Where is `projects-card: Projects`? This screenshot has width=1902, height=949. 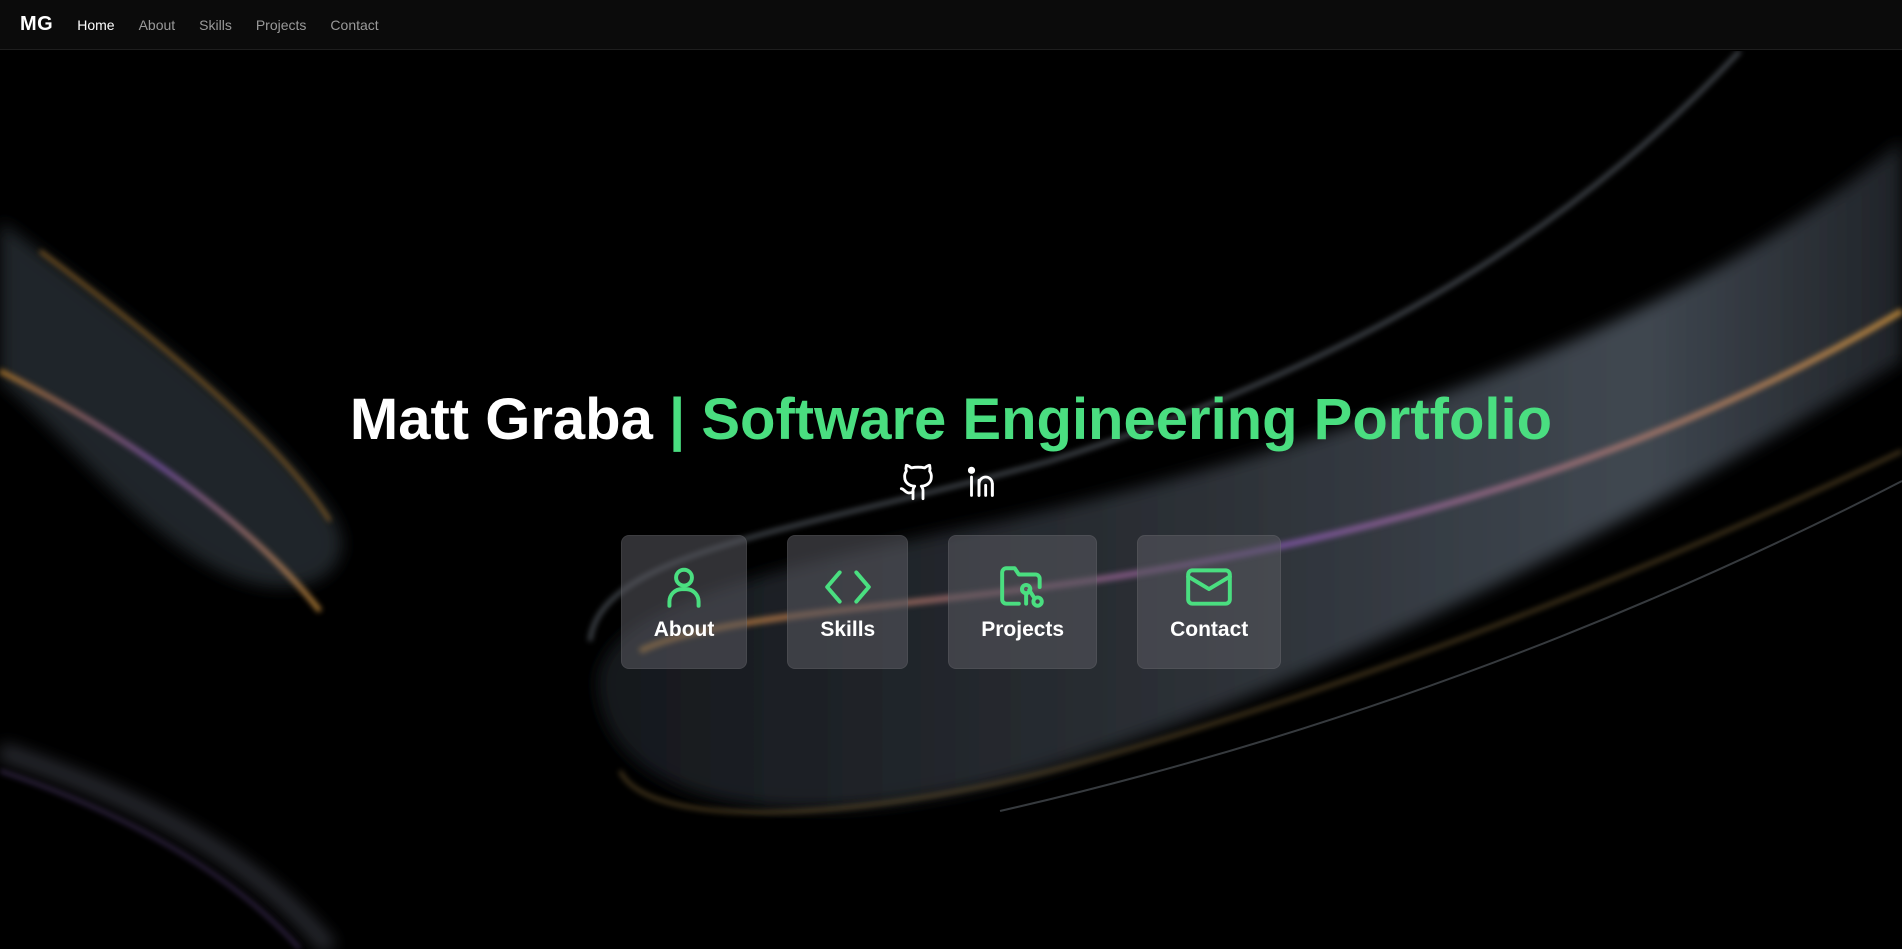
projects-card: Projects is located at coordinates (1023, 602).